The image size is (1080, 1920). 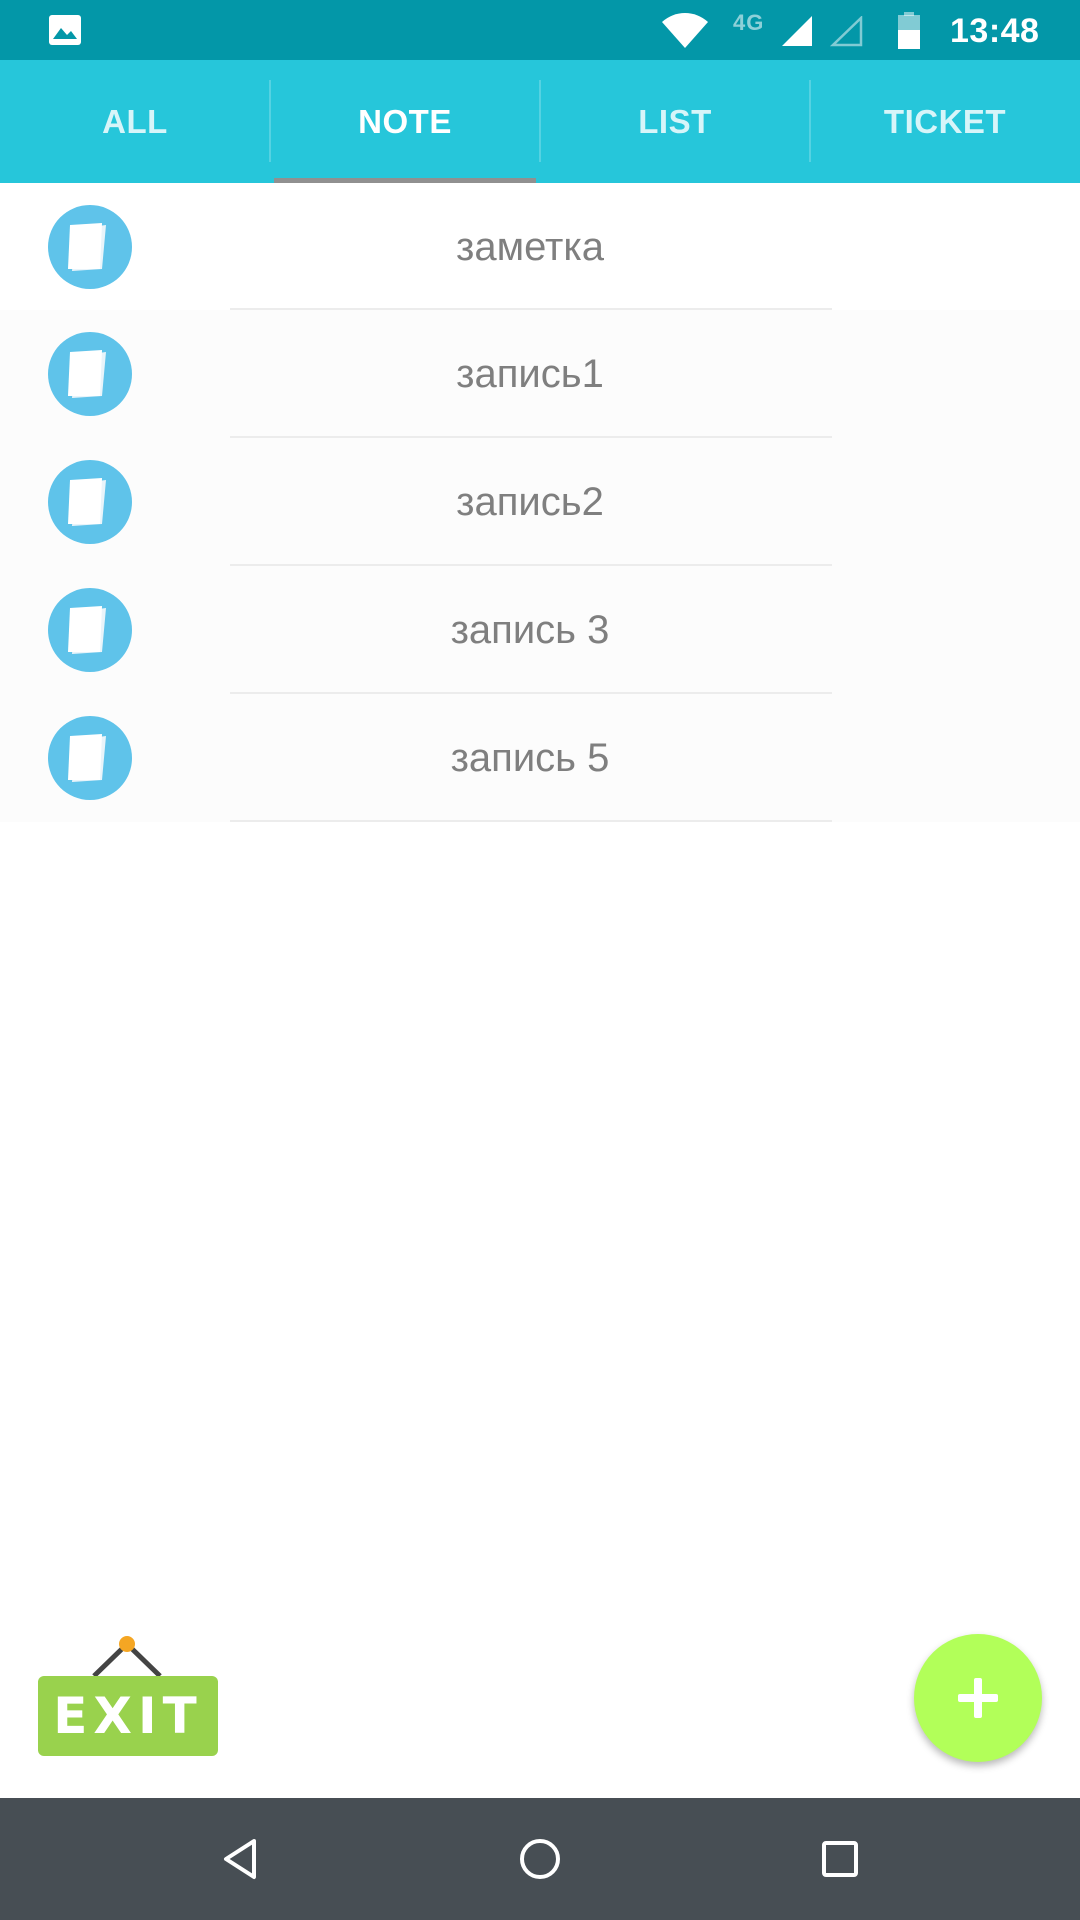 I want to click on status-bar: 4G 13:48, so click(x=540, y=30).